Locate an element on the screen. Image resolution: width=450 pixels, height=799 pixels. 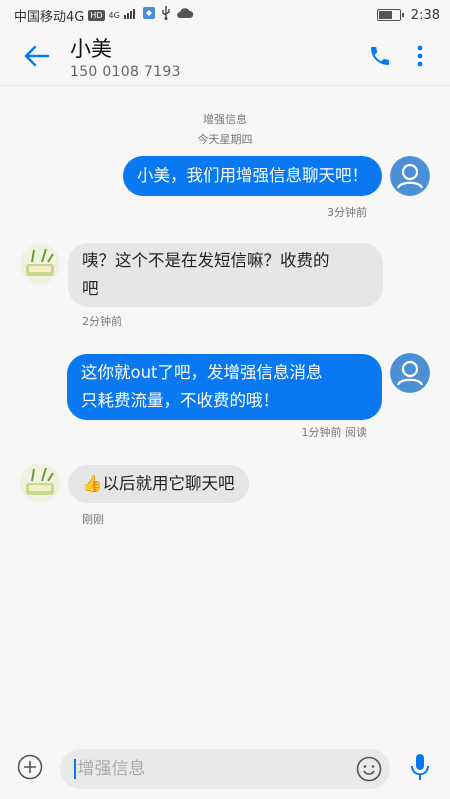
service-label: 增强信息 is located at coordinates (225, 119).